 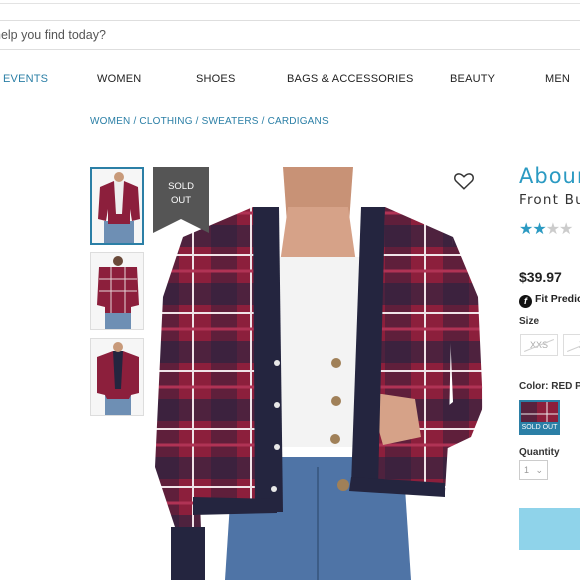 What do you see at coordinates (298, 121) in the screenshot?
I see `breadcrumb-cardigans: CARDIGANS` at bounding box center [298, 121].